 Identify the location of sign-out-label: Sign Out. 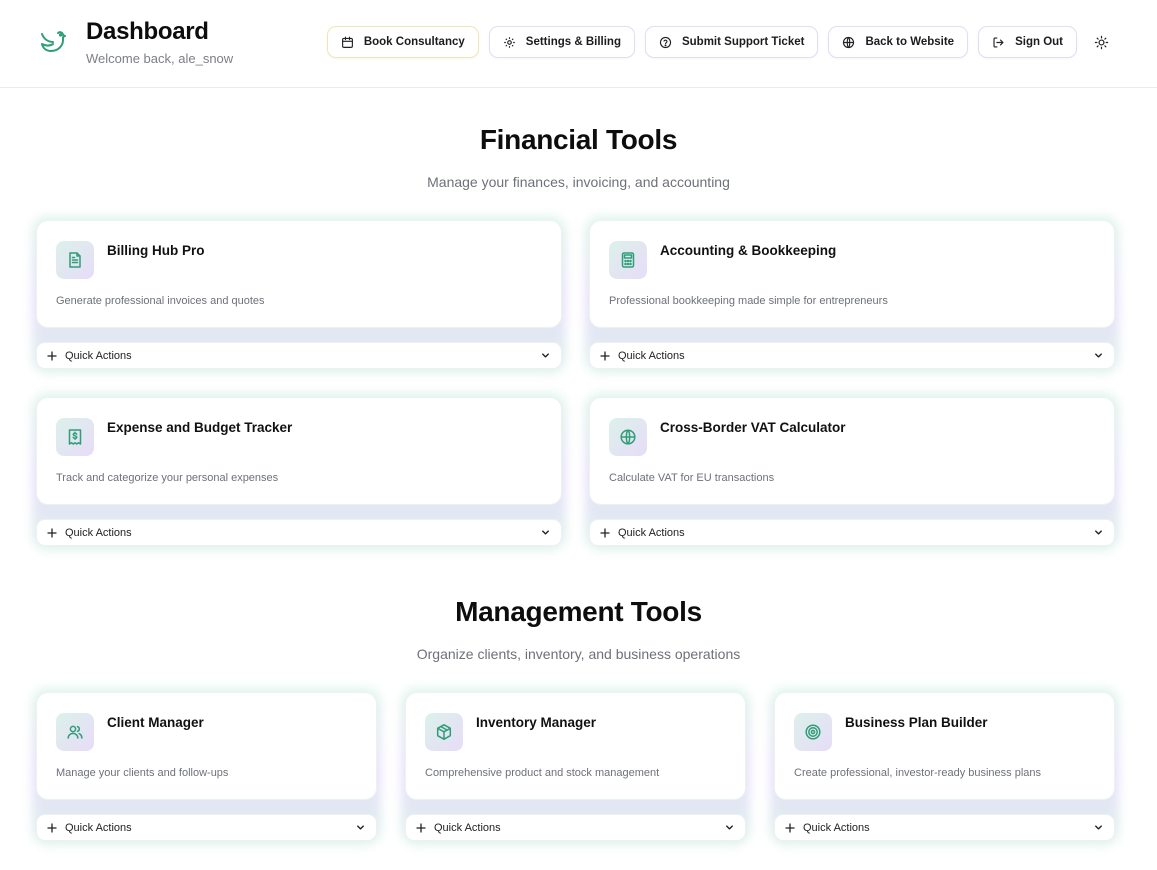
(1039, 42).